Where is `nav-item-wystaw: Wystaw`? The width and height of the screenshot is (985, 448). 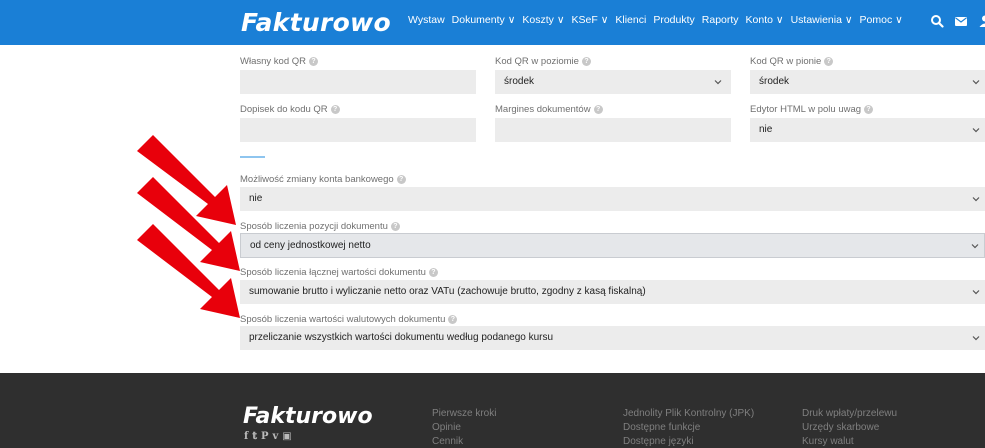
nav-item-wystaw: Wystaw is located at coordinates (426, 20).